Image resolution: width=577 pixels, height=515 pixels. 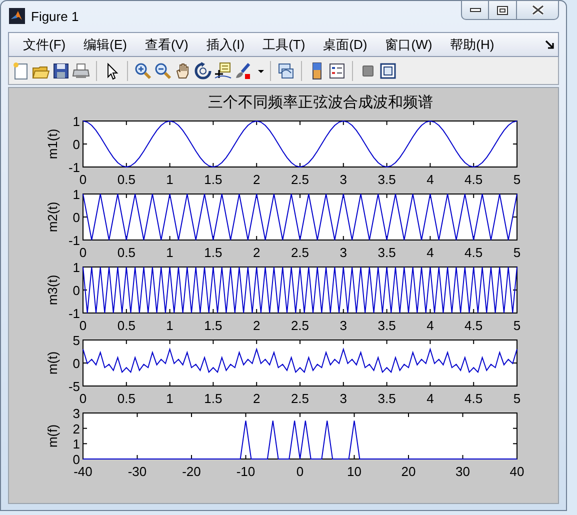 I want to click on new-file-icon, so click(x=21, y=71).